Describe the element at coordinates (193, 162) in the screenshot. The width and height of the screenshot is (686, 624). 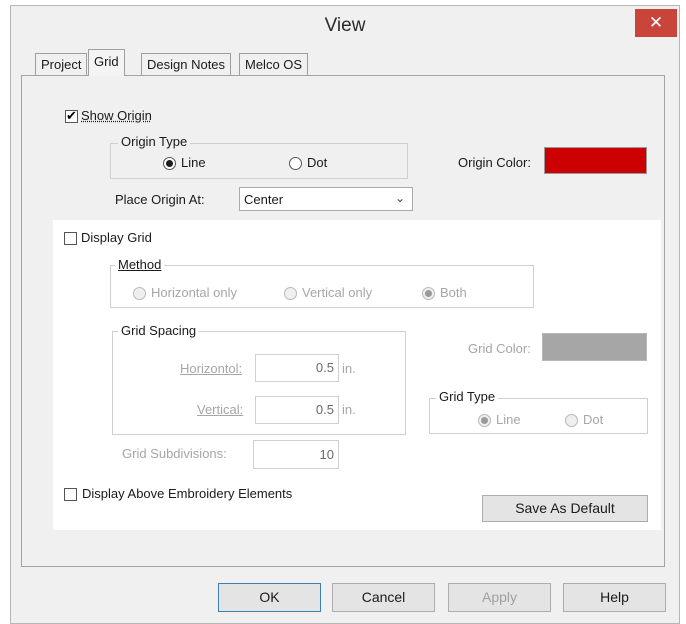
I see `origin-line-label: Line` at that location.